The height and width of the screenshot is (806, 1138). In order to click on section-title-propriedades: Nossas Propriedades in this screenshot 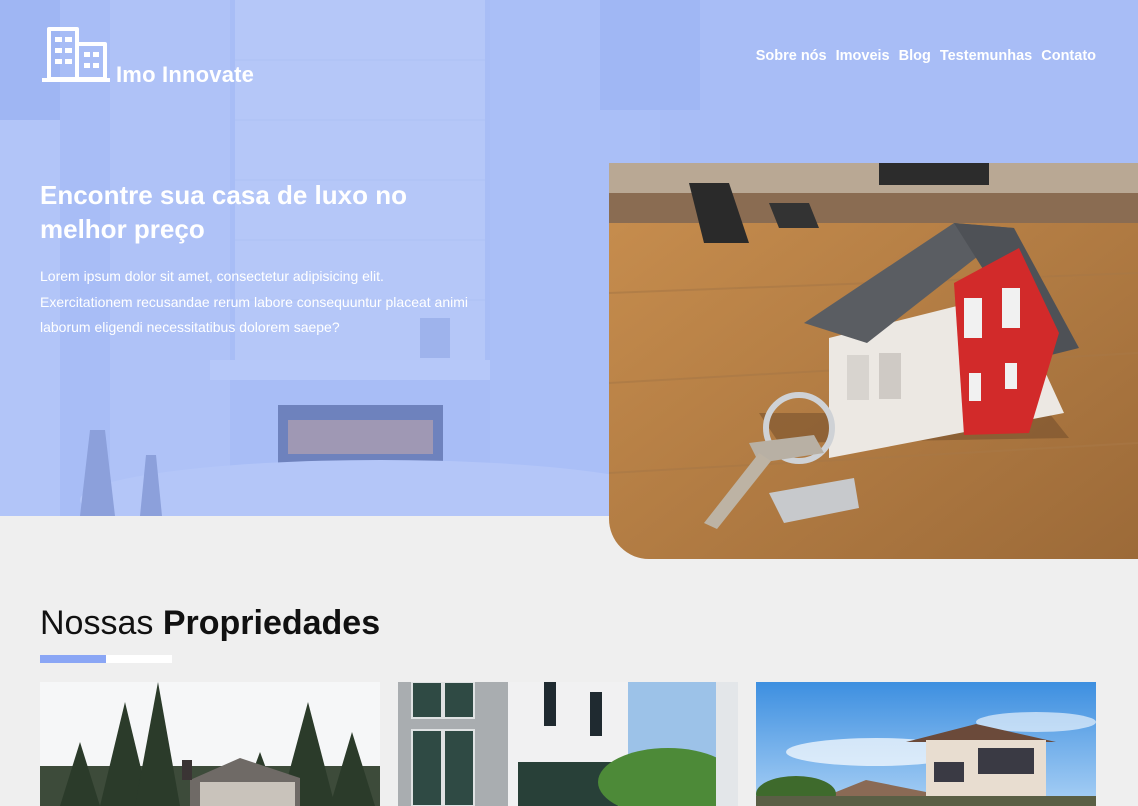, I will do `click(210, 623)`.